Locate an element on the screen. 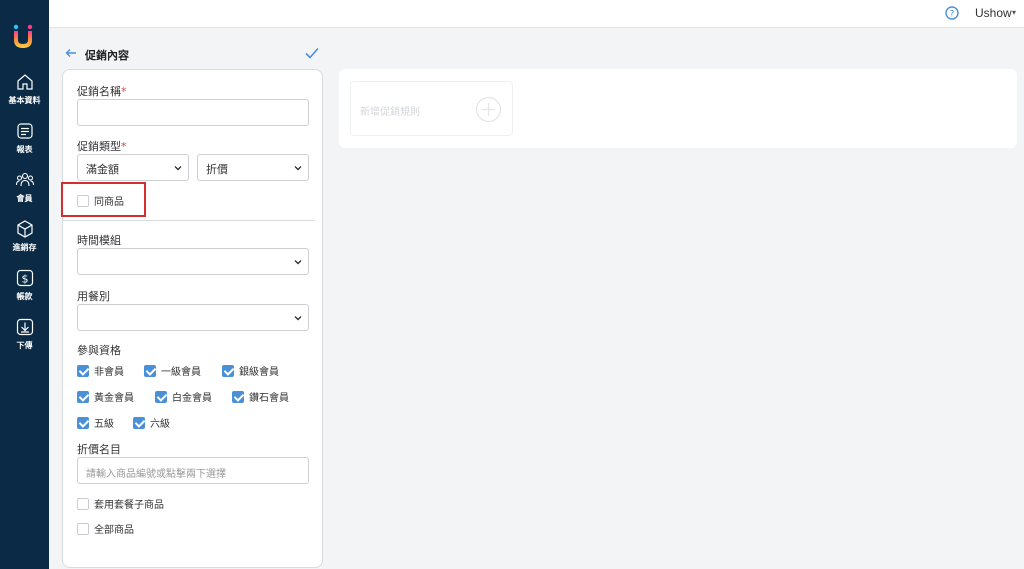 This screenshot has height=569, width=1024. eligibility-checkbox-gold: 黃金會員 is located at coordinates (105, 396).